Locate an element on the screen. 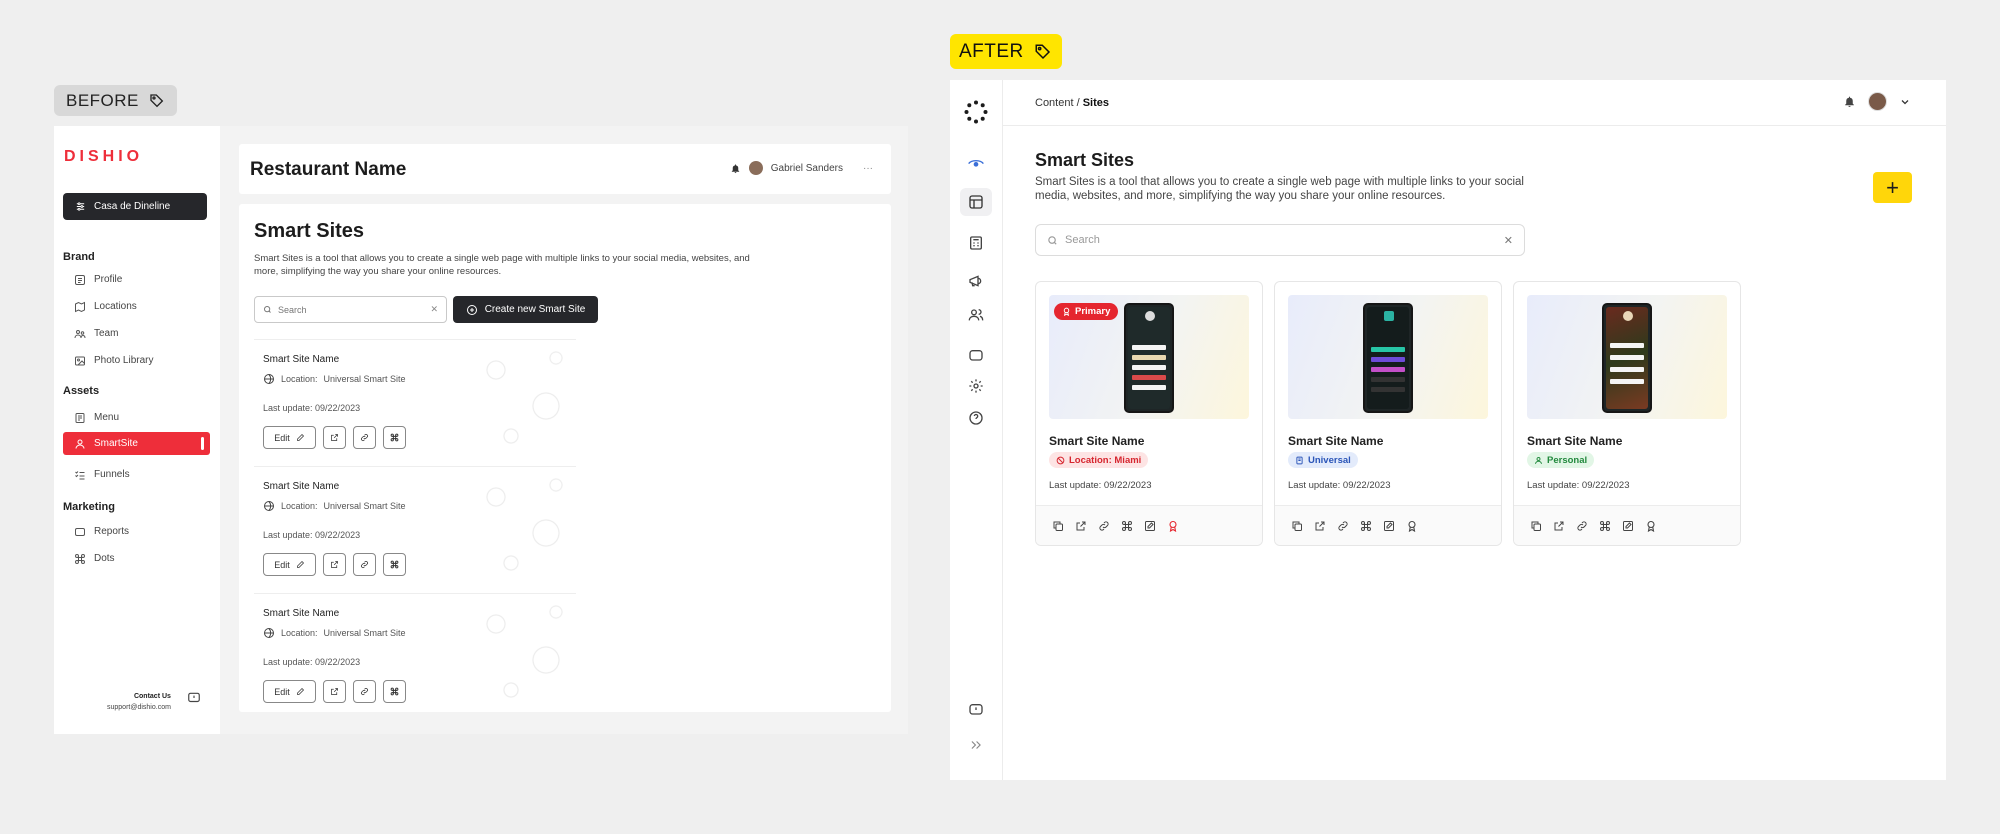  sidebar-item-label: SmartSite is located at coordinates (116, 443).